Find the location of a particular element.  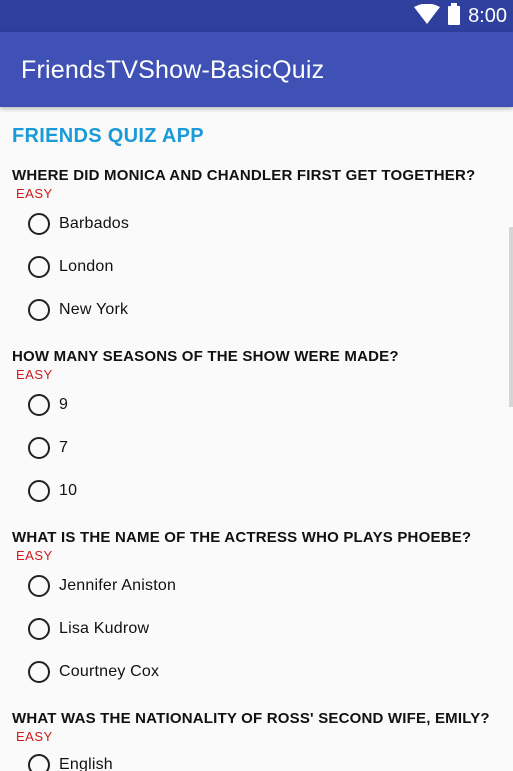

option-label: London is located at coordinates (86, 266).